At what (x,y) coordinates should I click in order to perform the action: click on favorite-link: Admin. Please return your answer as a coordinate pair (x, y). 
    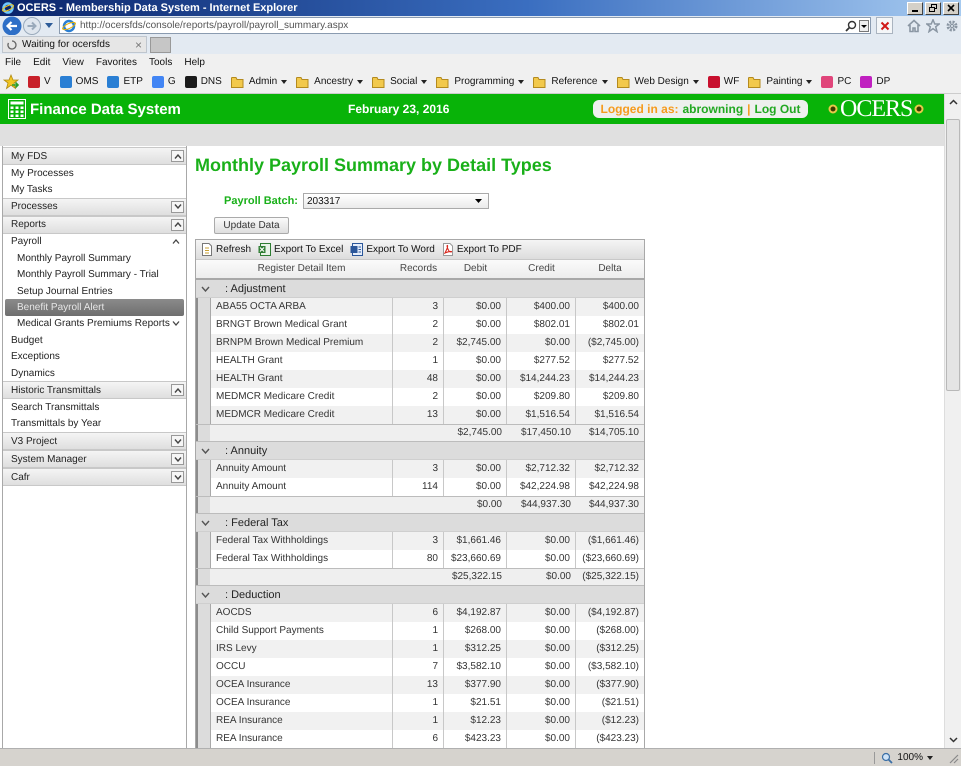
    Looking at the image, I should click on (259, 82).